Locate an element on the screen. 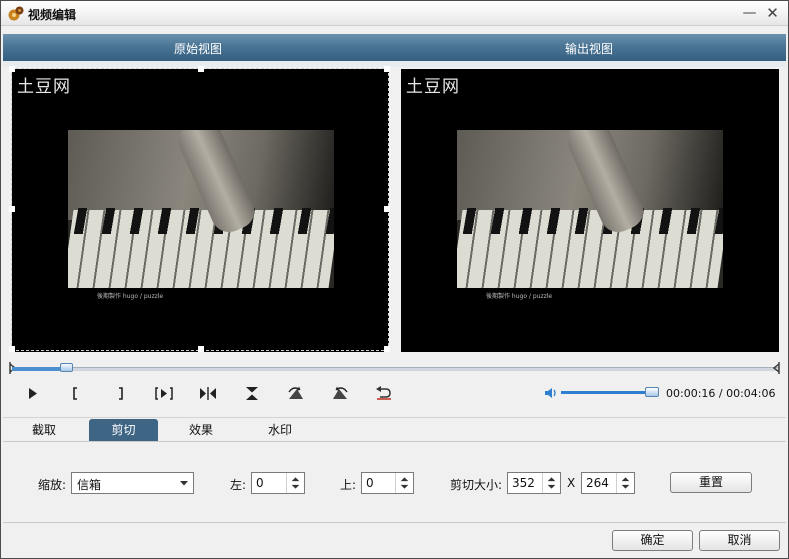 The image size is (789, 559). mark-out-icon is located at coordinates (121, 393).